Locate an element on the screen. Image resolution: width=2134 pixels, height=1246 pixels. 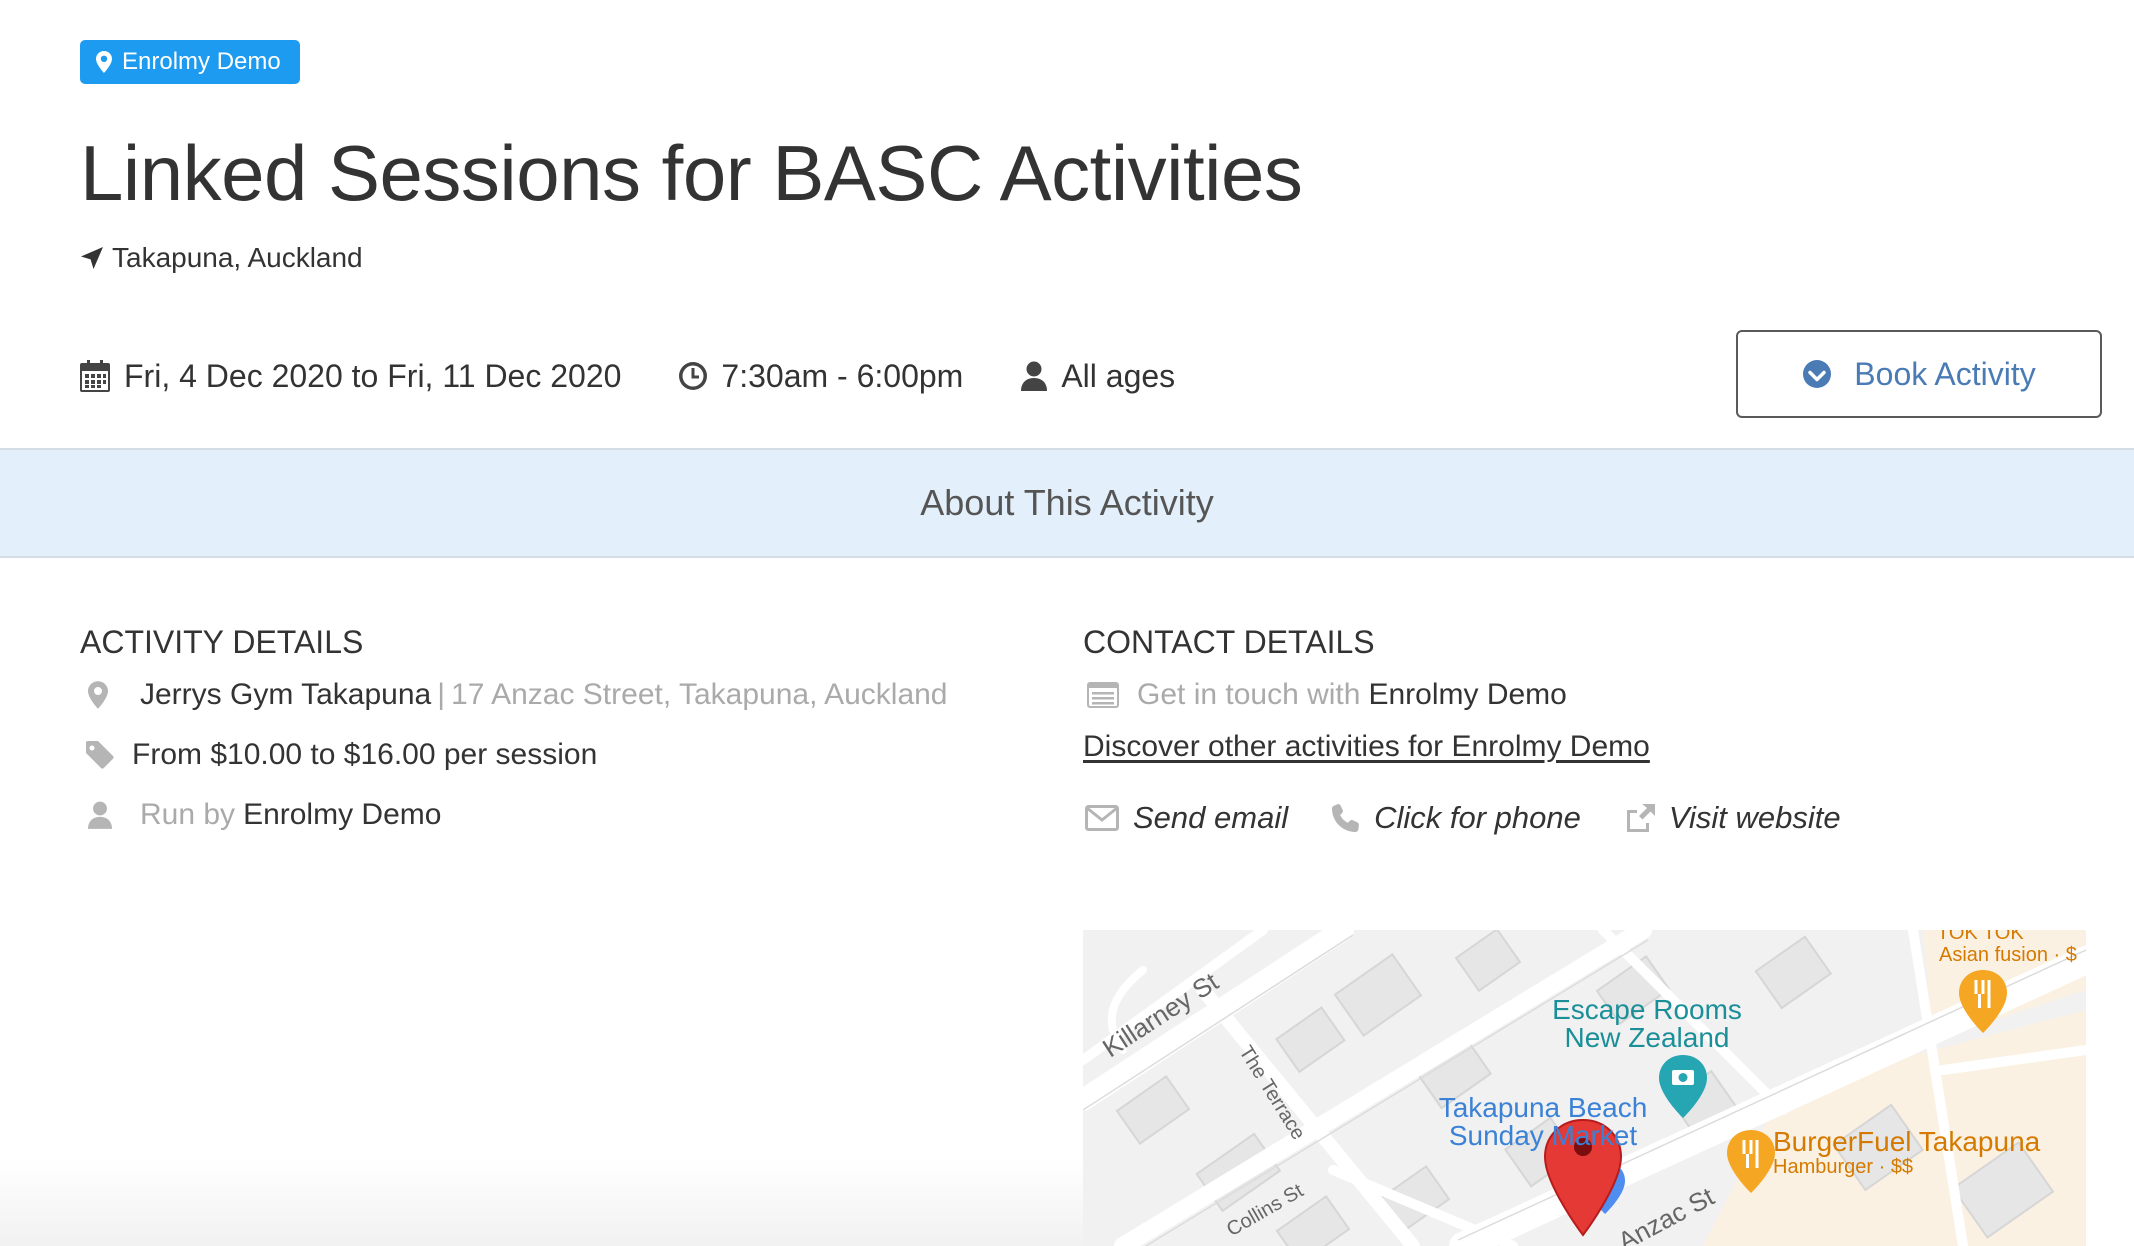
envelope-icon is located at coordinates (1102, 818).